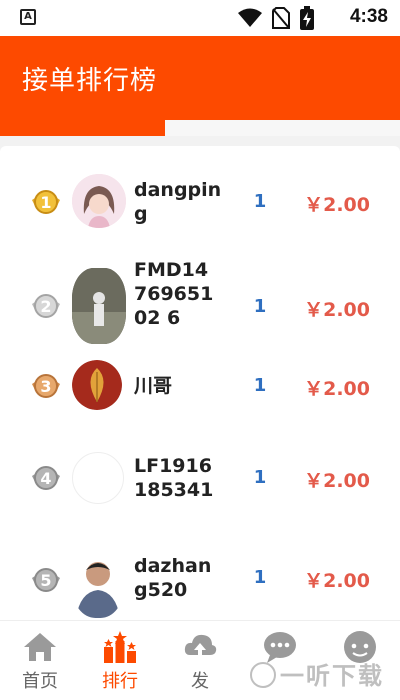 This screenshot has width=400, height=700. I want to click on ranking-row: 4 LF1916185341 1 ￥2.00, so click(200, 479).